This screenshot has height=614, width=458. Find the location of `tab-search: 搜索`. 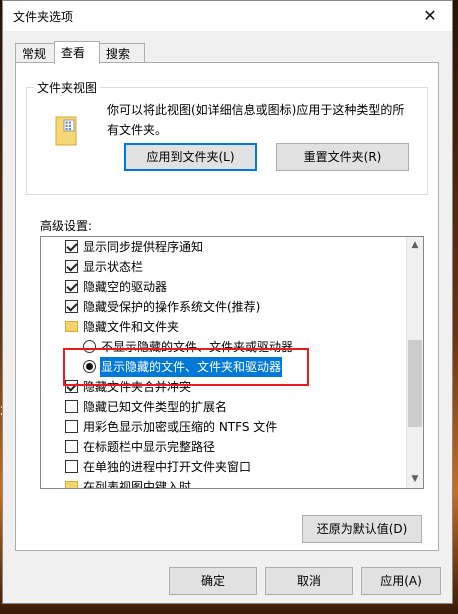

tab-search: 搜索 is located at coordinates (122, 53).